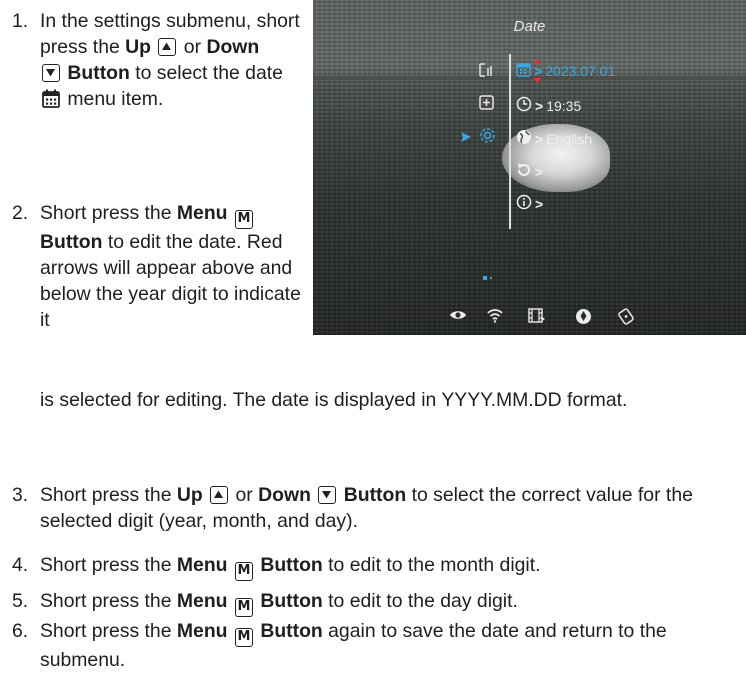 The width and height of the screenshot is (746, 673). Describe the element at coordinates (495, 318) in the screenshot. I see `wifi-icon` at that location.